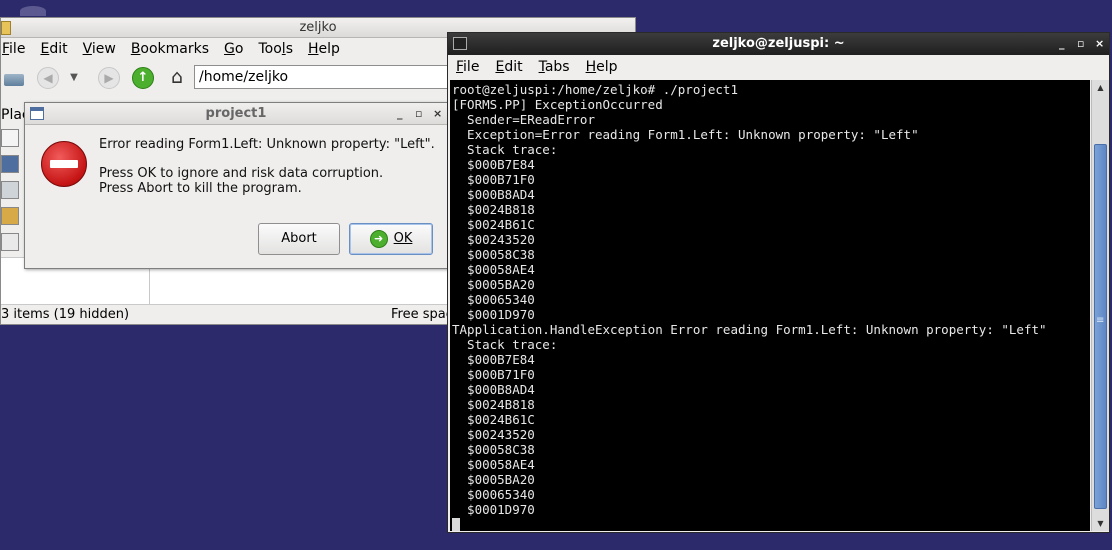  What do you see at coordinates (65, 314) in the screenshot?
I see `status-item-count: 3 items (19 hidden)` at bounding box center [65, 314].